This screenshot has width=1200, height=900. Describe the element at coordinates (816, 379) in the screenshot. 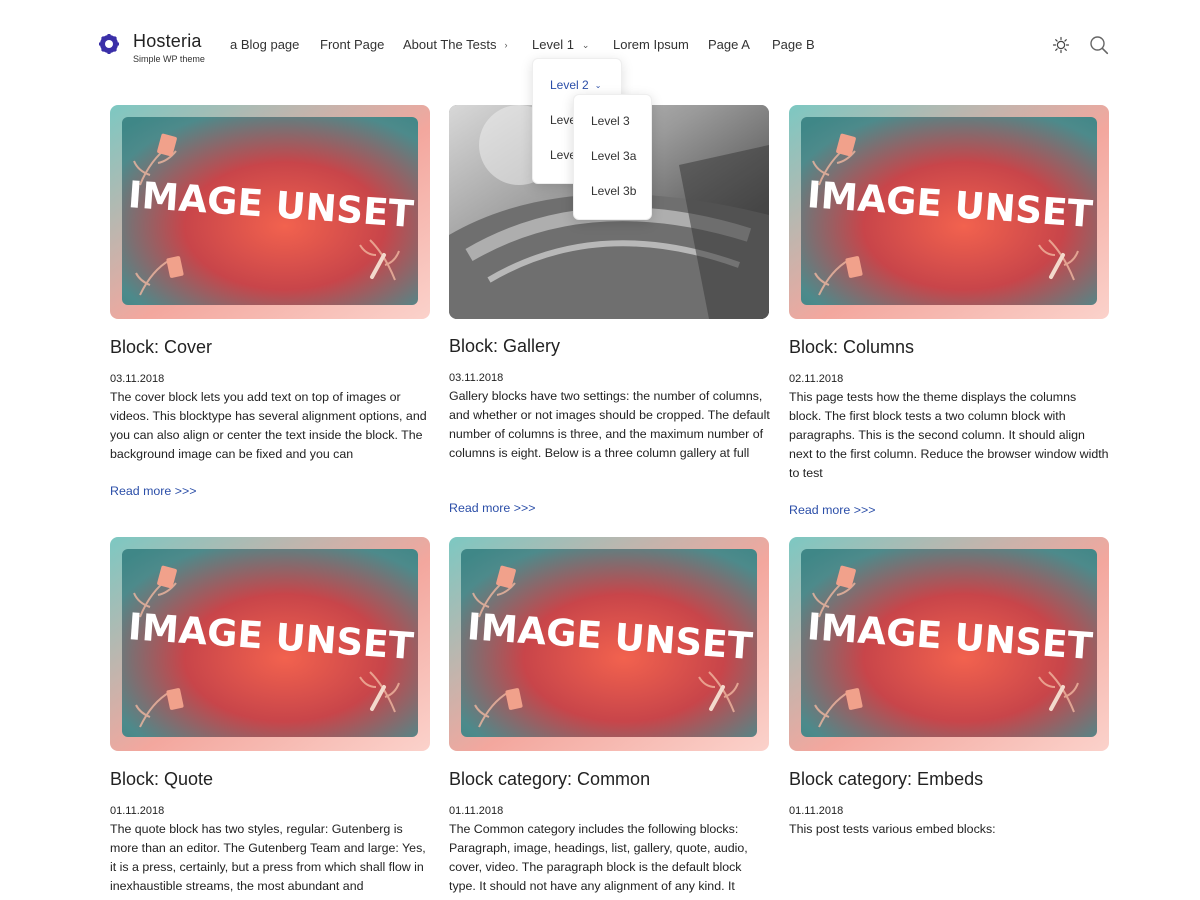

I see `post-date: 02.11.2018` at that location.